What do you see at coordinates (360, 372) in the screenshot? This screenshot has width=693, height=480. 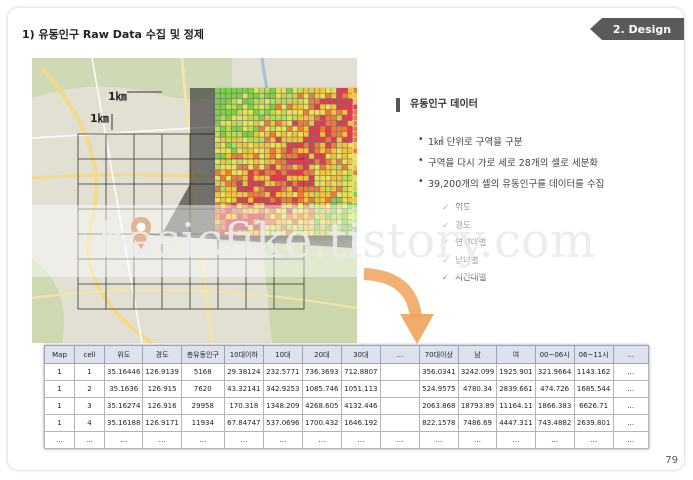 I see `table-cell: 712.8807` at bounding box center [360, 372].